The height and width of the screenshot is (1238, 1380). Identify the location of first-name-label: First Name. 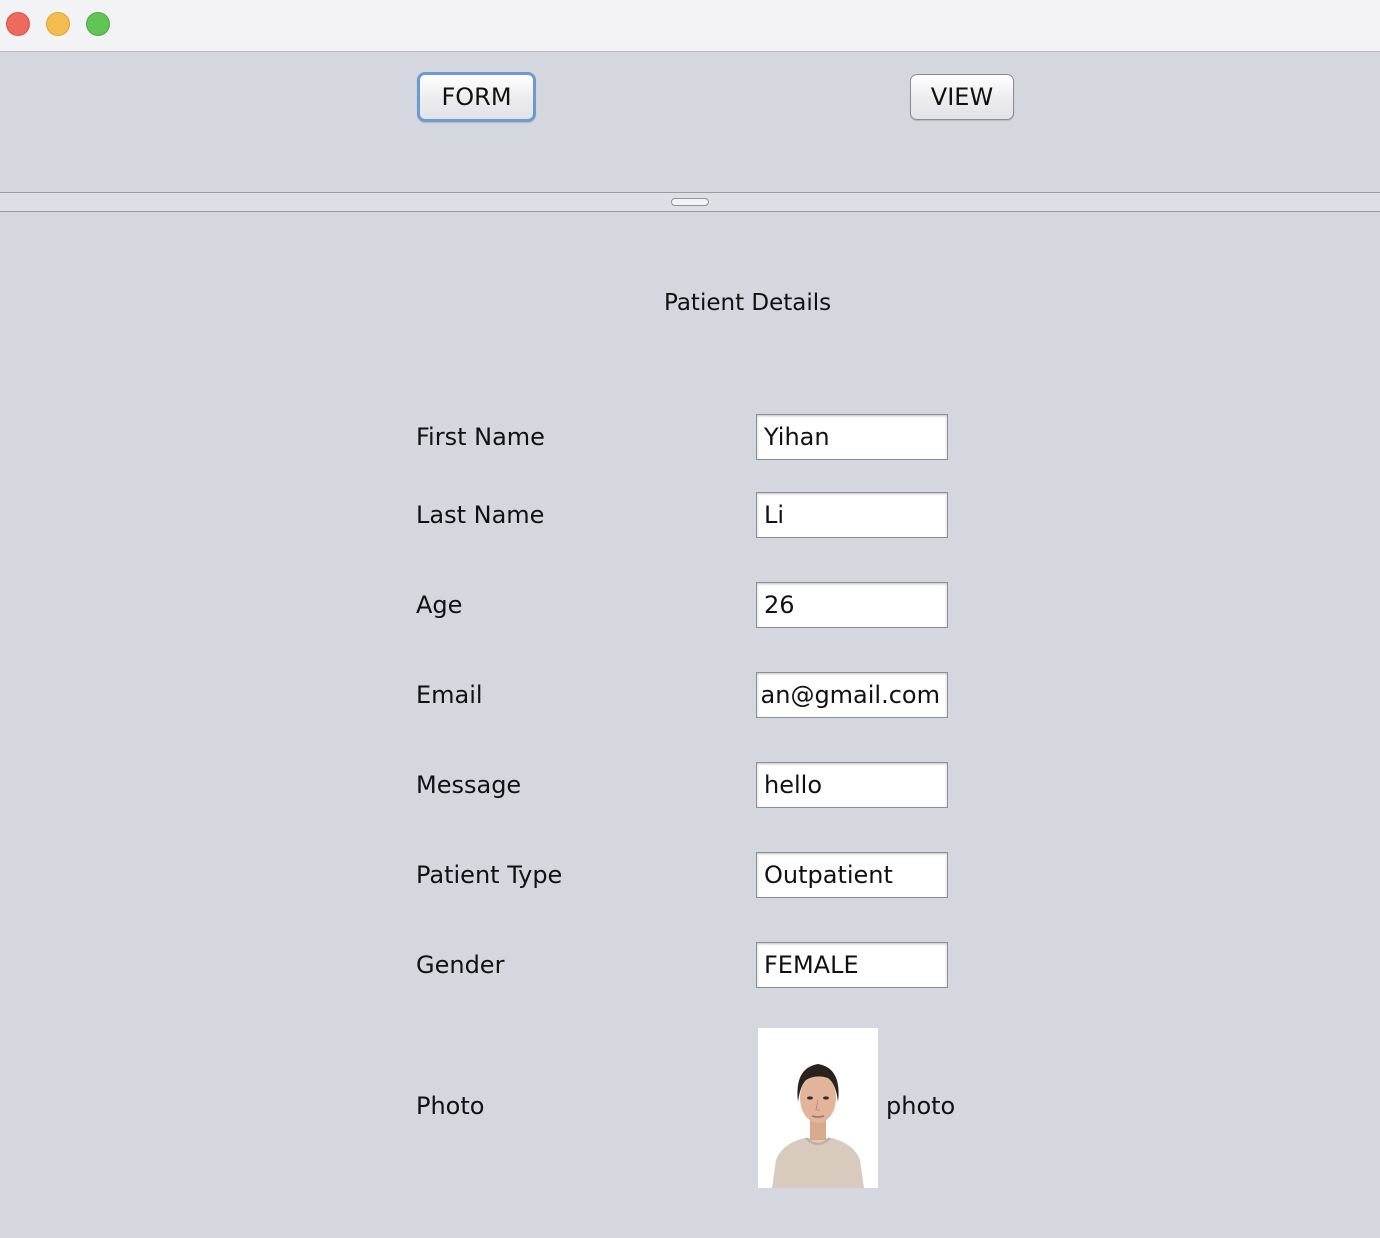
(480, 437).